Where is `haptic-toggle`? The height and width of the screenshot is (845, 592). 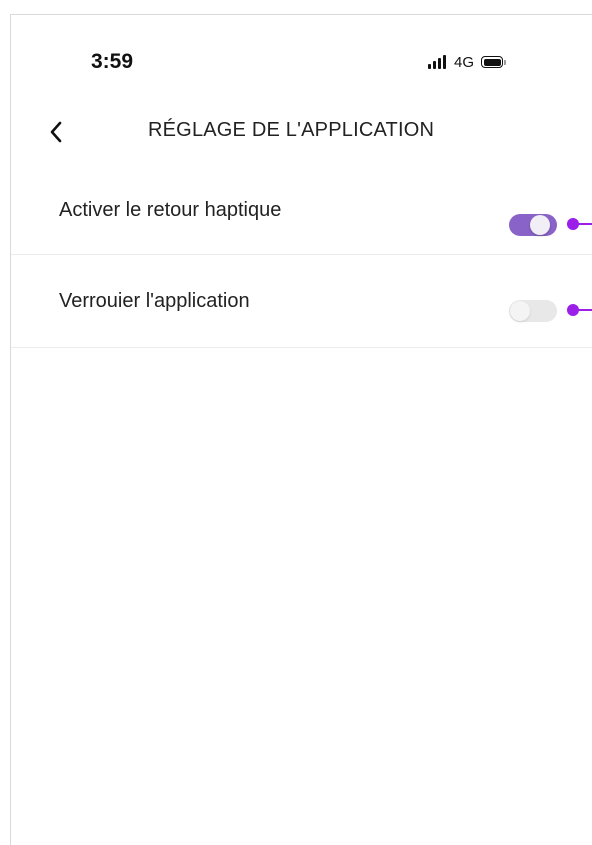
haptic-toggle is located at coordinates (533, 225).